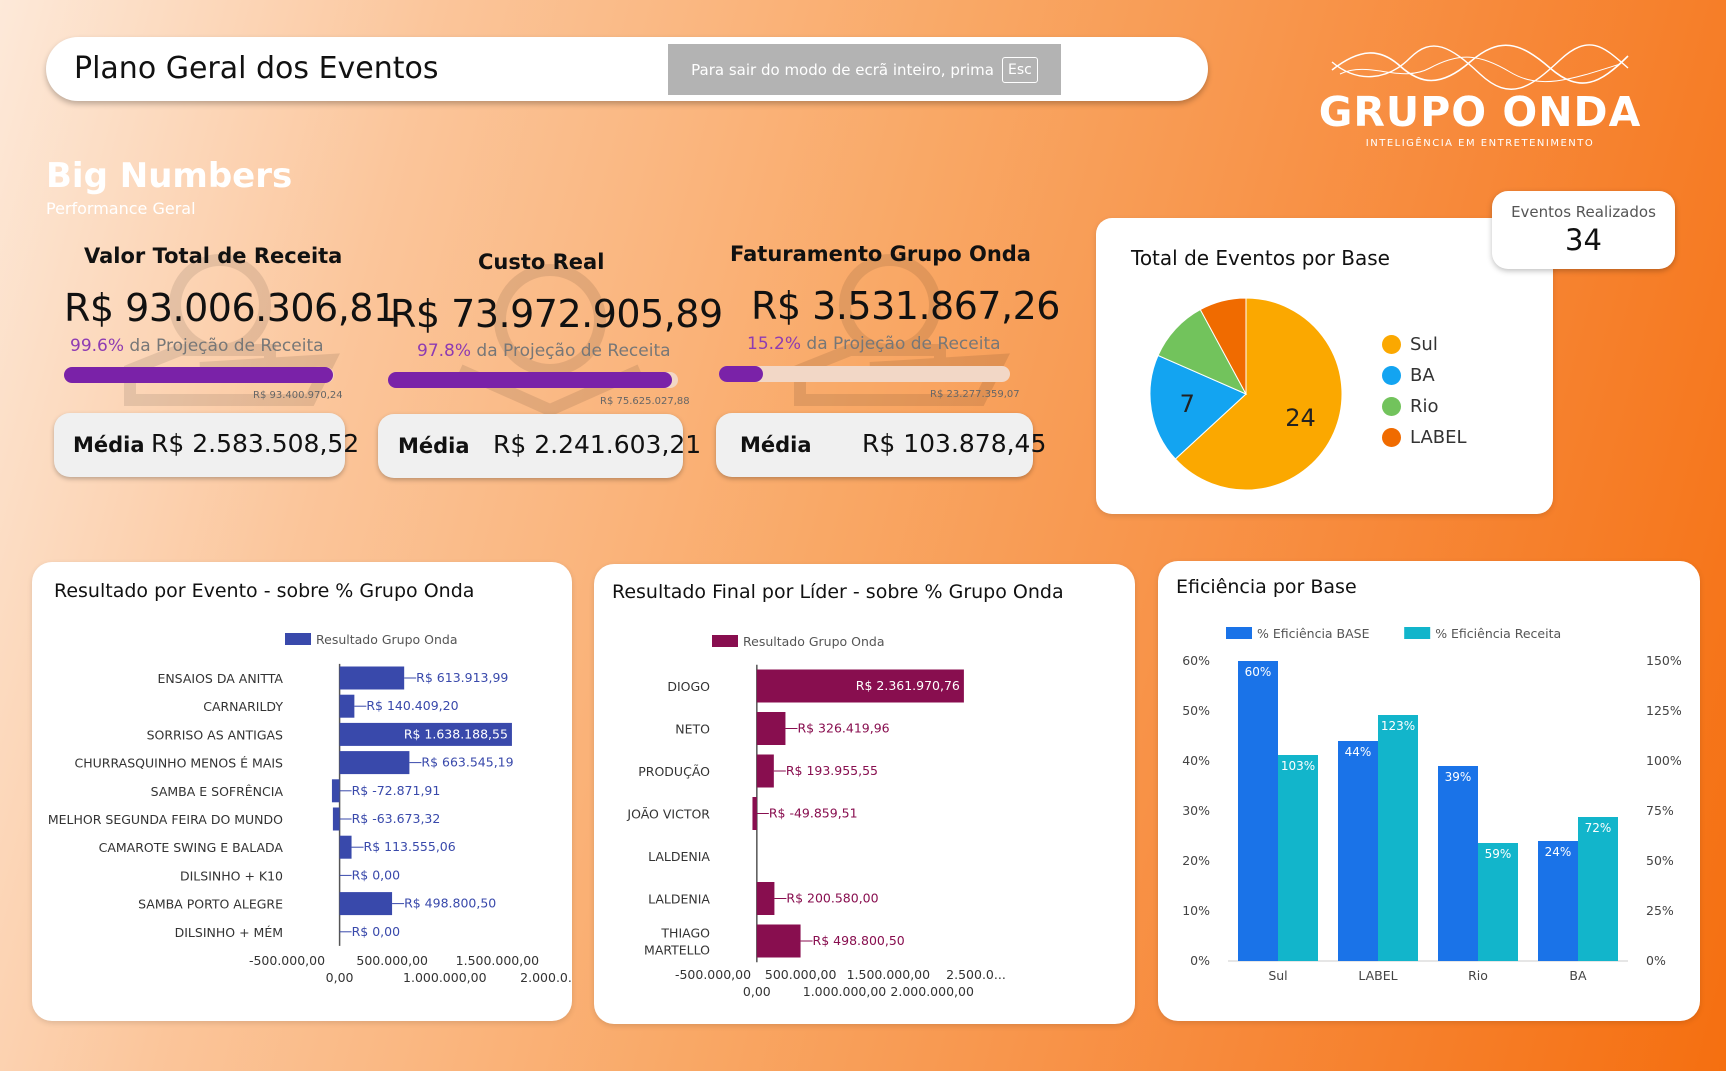 The image size is (1726, 1071). I want to click on bar-value-label: 39%, so click(1458, 777).